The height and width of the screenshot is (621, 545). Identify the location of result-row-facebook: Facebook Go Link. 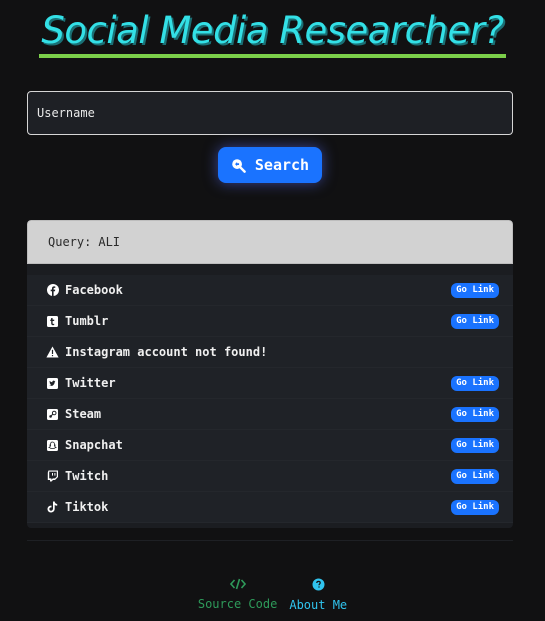
(270, 290).